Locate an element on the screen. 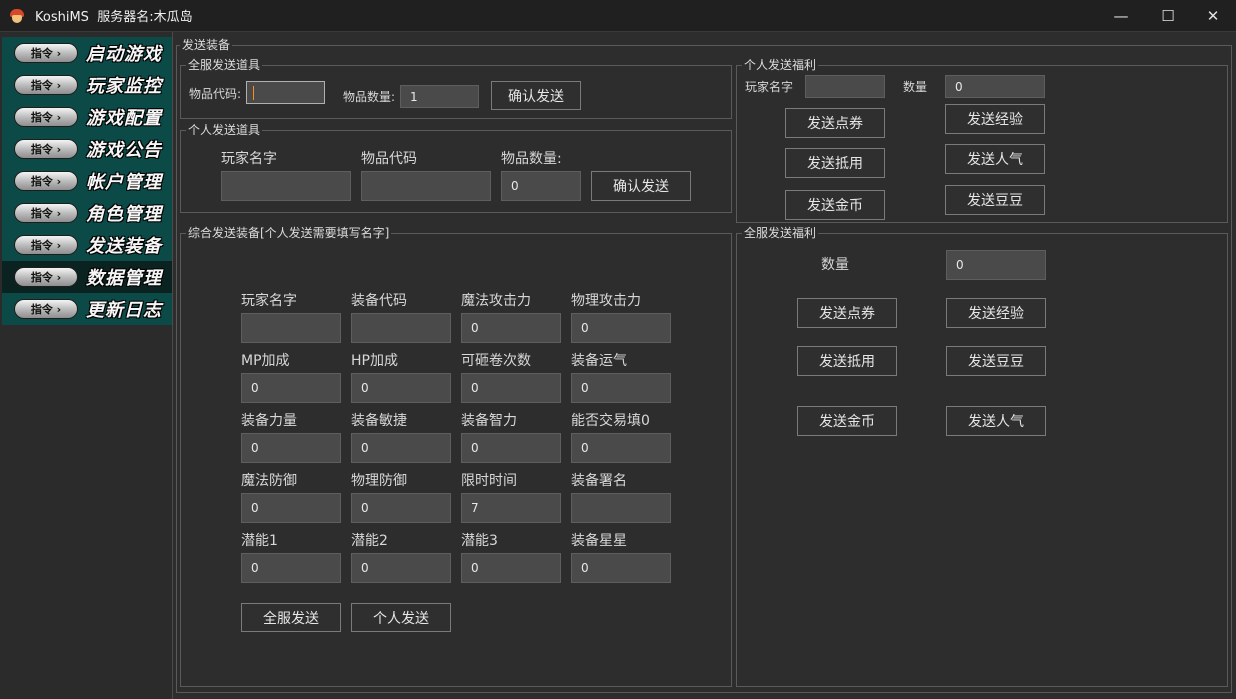  equip-field-label: MP加成 is located at coordinates (265, 361).